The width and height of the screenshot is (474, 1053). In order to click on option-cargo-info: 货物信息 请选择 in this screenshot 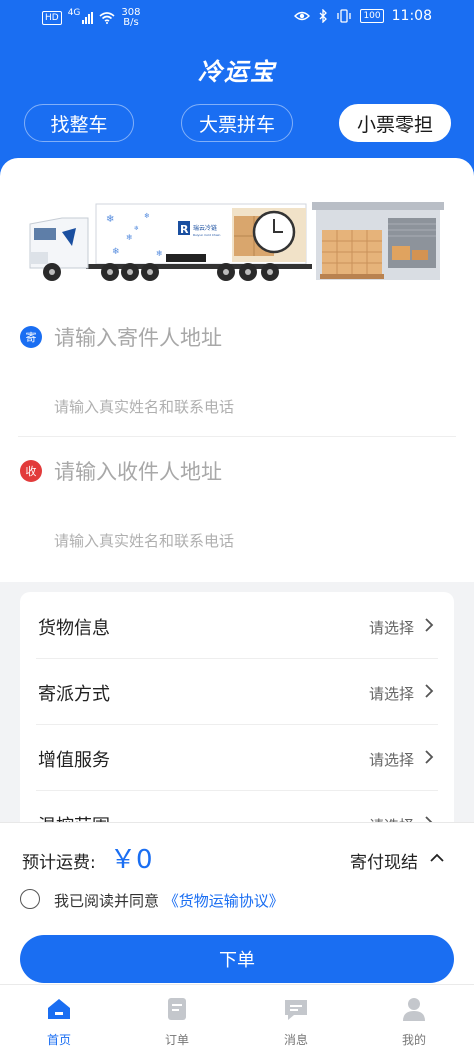, I will do `click(237, 625)`.